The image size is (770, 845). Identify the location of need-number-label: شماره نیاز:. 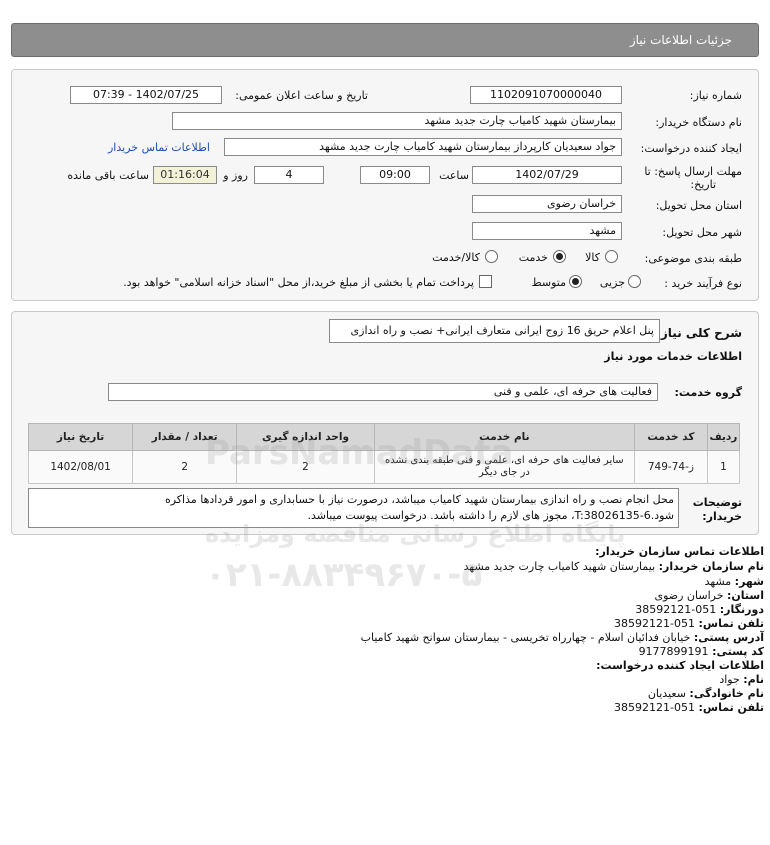
(715, 95).